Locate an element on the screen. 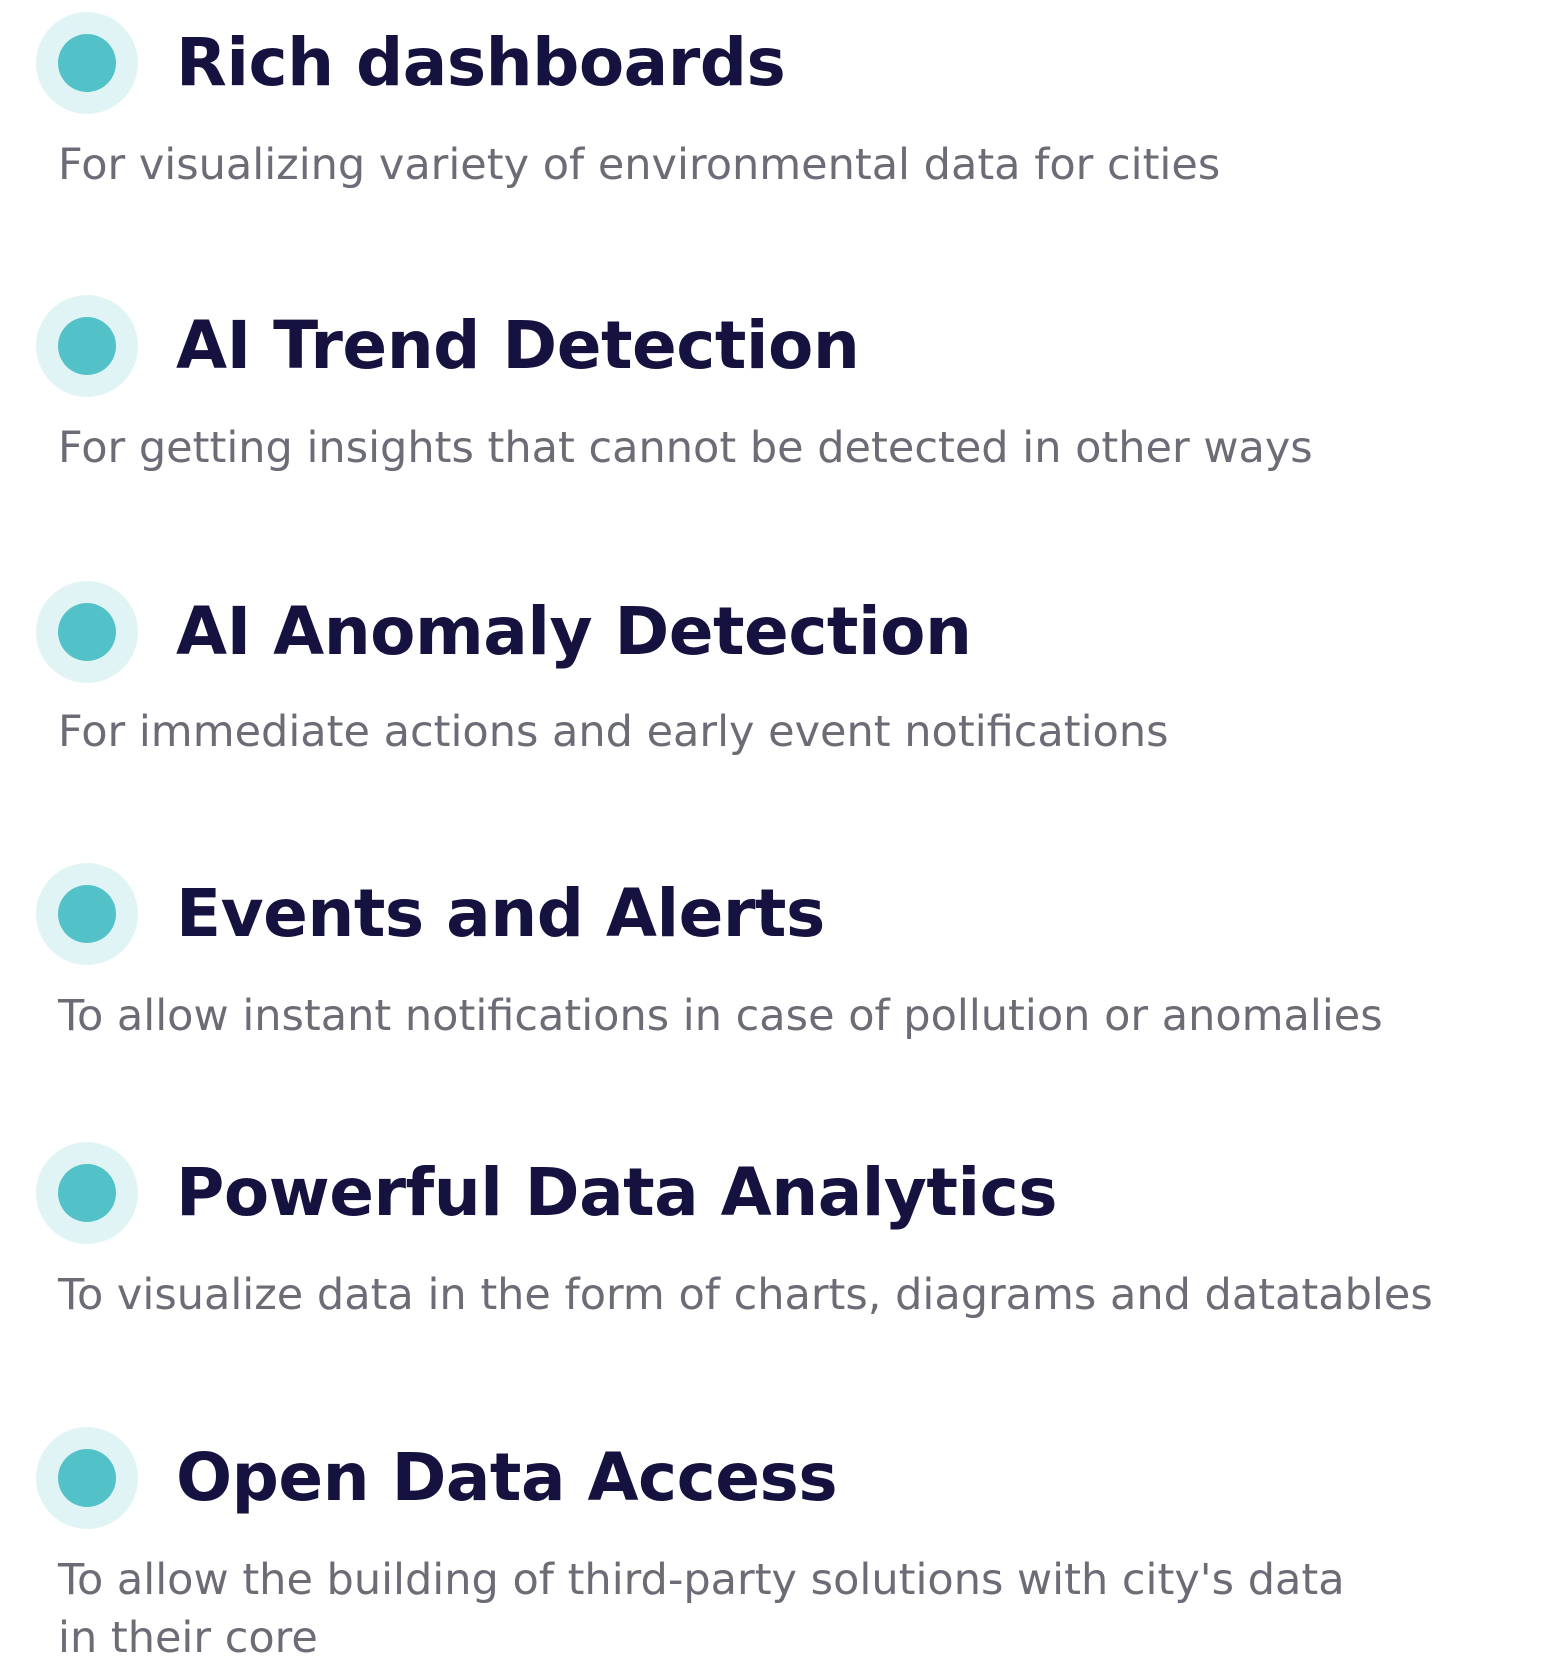  feature-title: Events and Alerts is located at coordinates (500, 913).